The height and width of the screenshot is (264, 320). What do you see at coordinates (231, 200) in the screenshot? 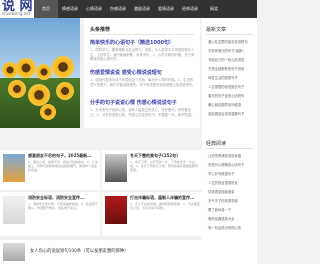
I see `classic-item: 天气冷了你多穿衣服` at bounding box center [231, 200].